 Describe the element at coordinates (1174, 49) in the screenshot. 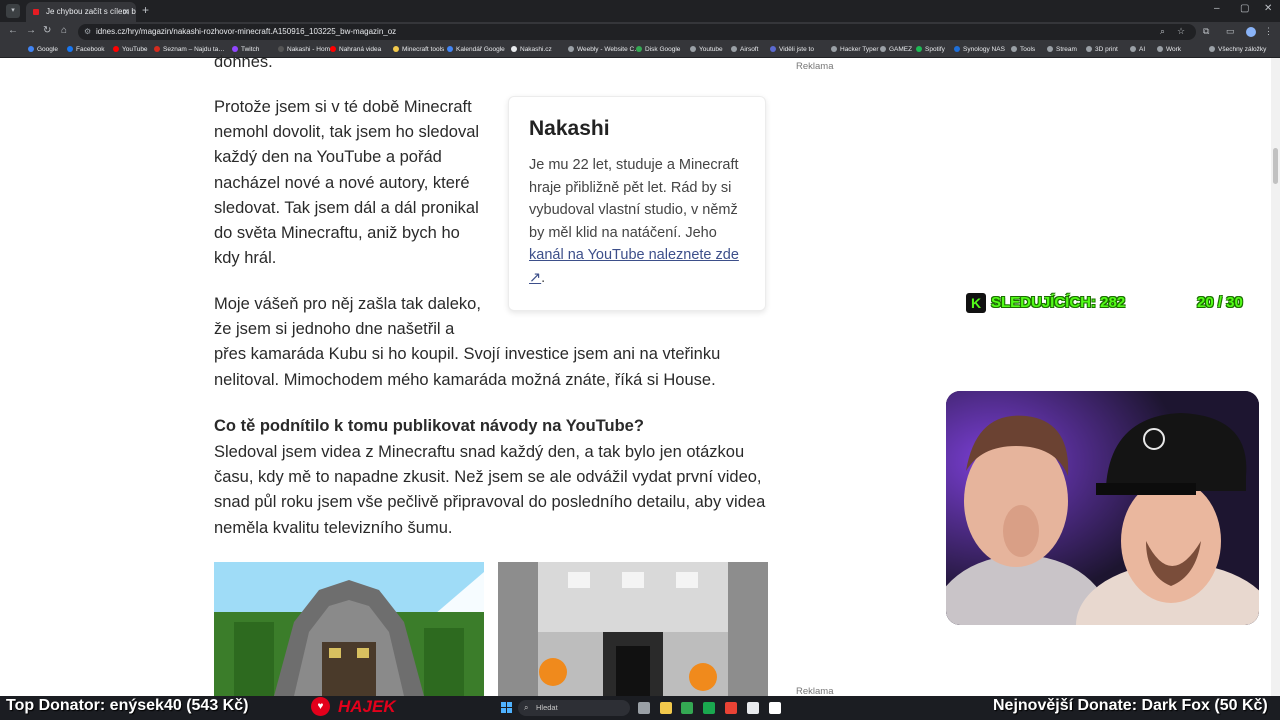

I see `bookmark-label: Work` at that location.